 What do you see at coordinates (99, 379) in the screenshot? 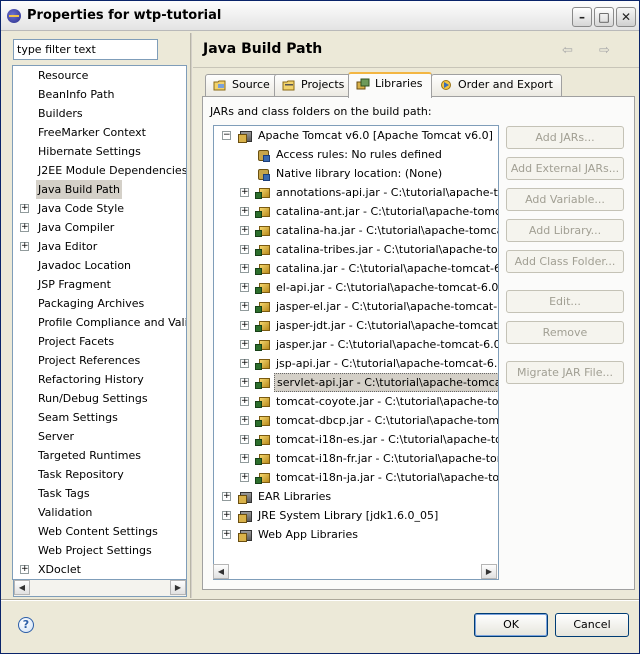
I see `sidebar-item: Refactoring History` at bounding box center [99, 379].